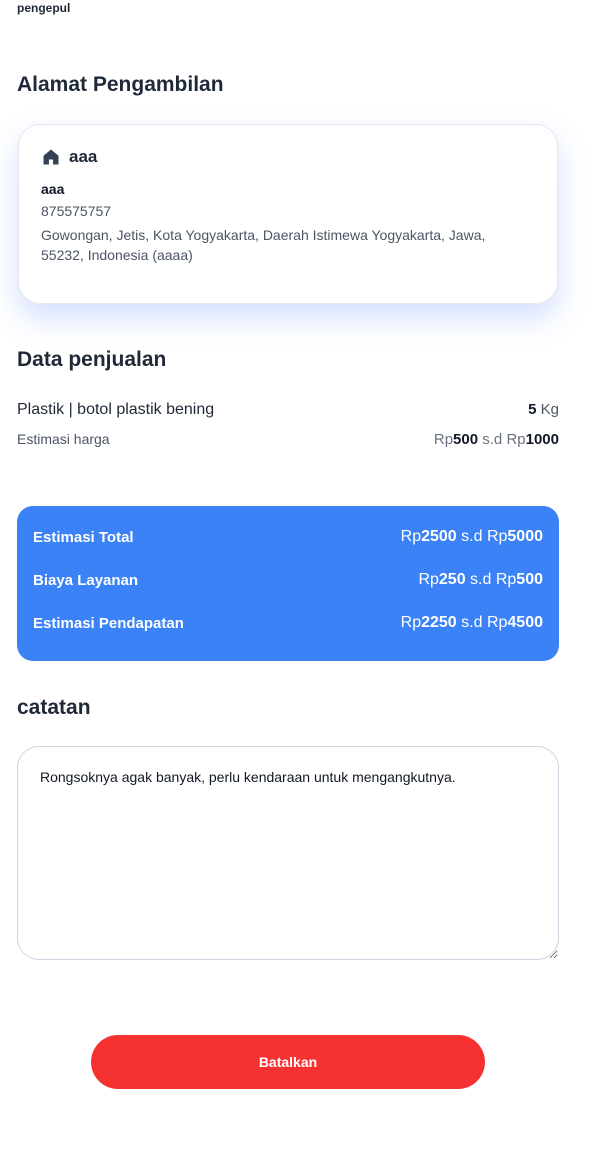  What do you see at coordinates (542, 439) in the screenshot?
I see `estimate-max: 1000` at bounding box center [542, 439].